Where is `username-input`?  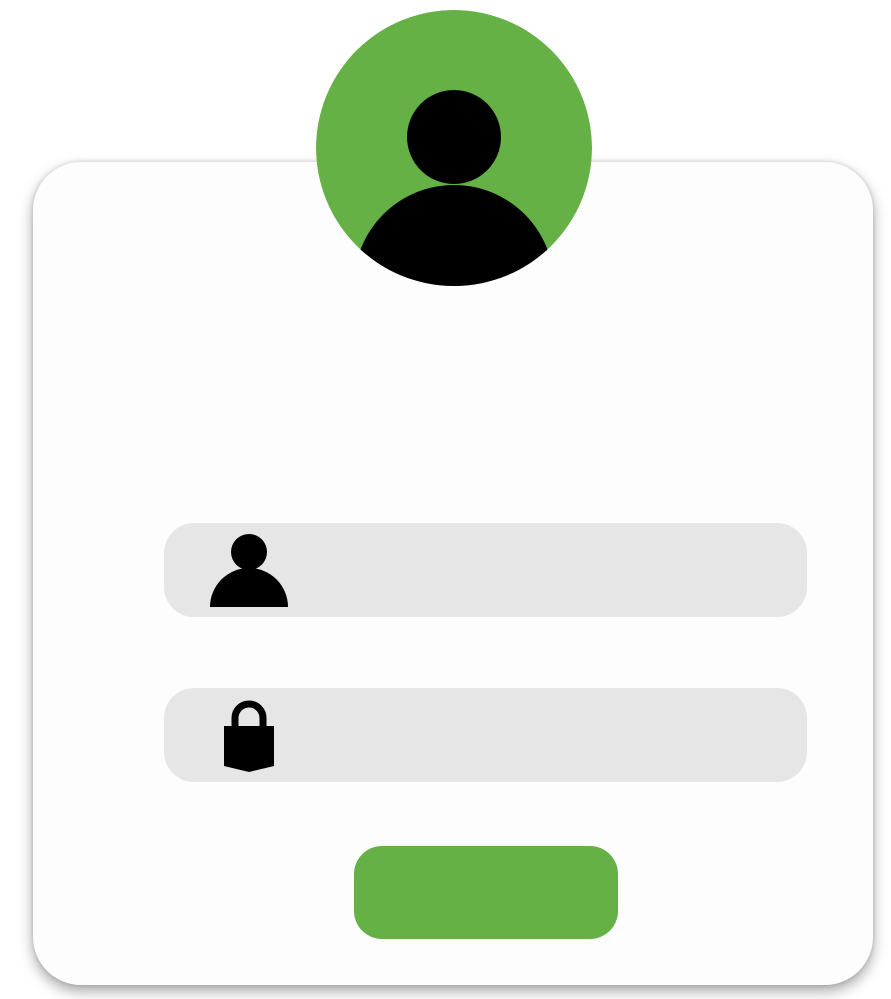 username-input is located at coordinates (544, 570).